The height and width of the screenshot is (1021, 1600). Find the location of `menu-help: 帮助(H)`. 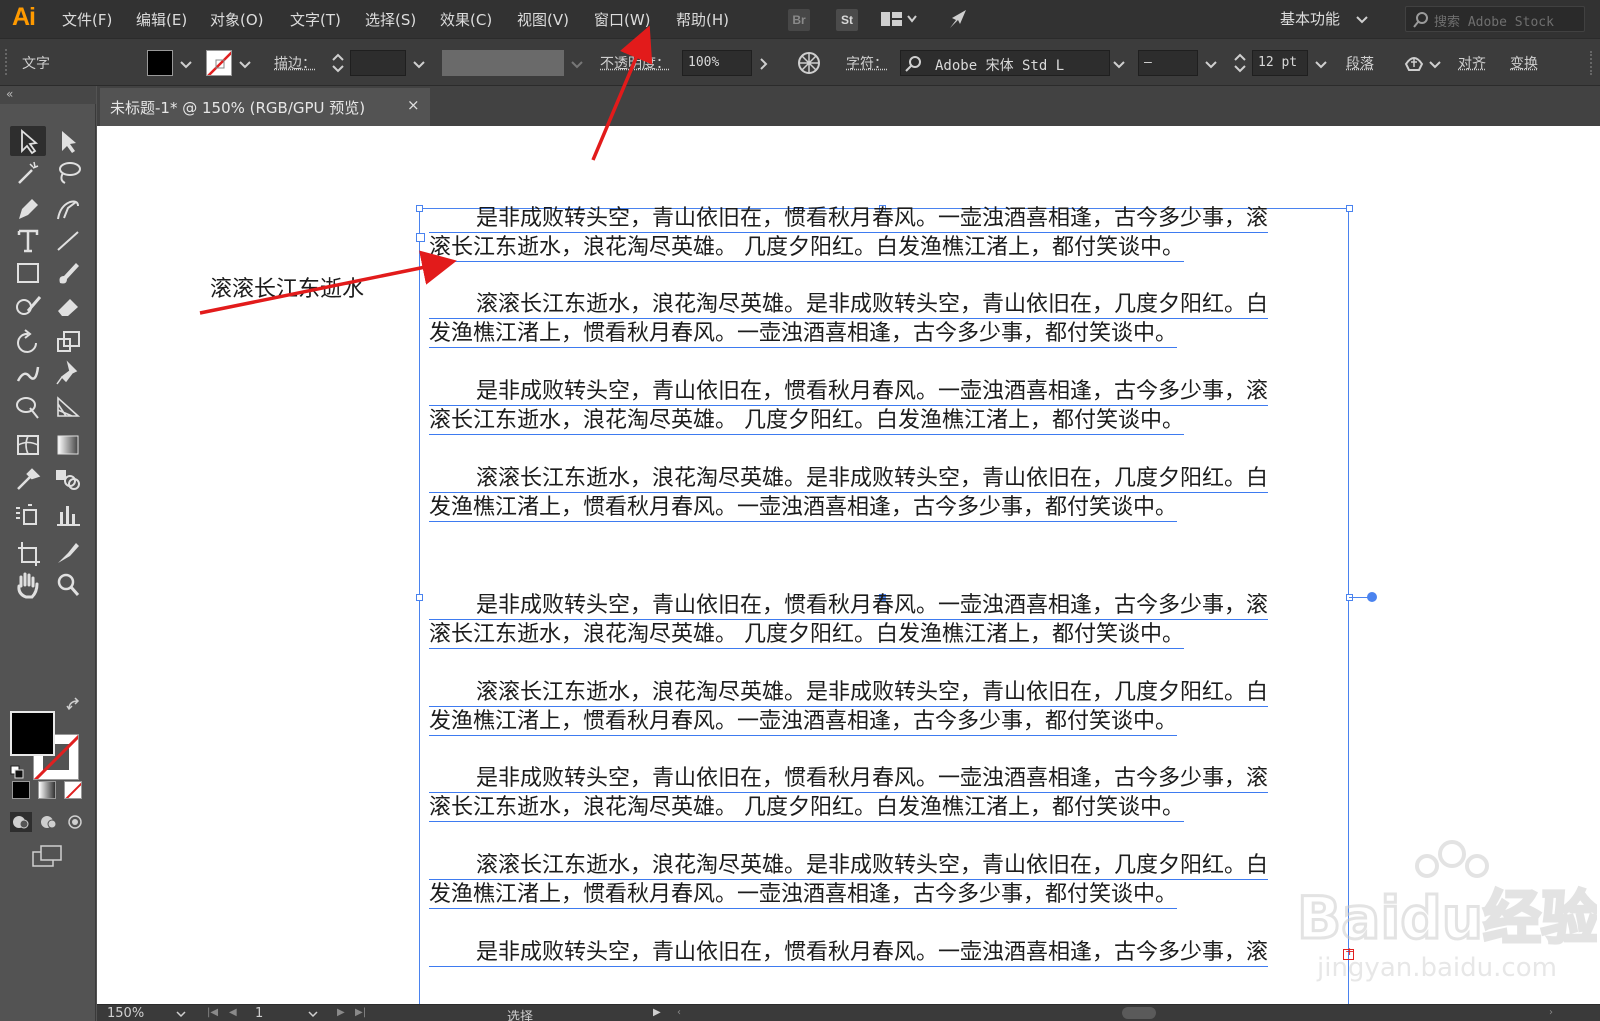

menu-help: 帮助(H) is located at coordinates (702, 19).